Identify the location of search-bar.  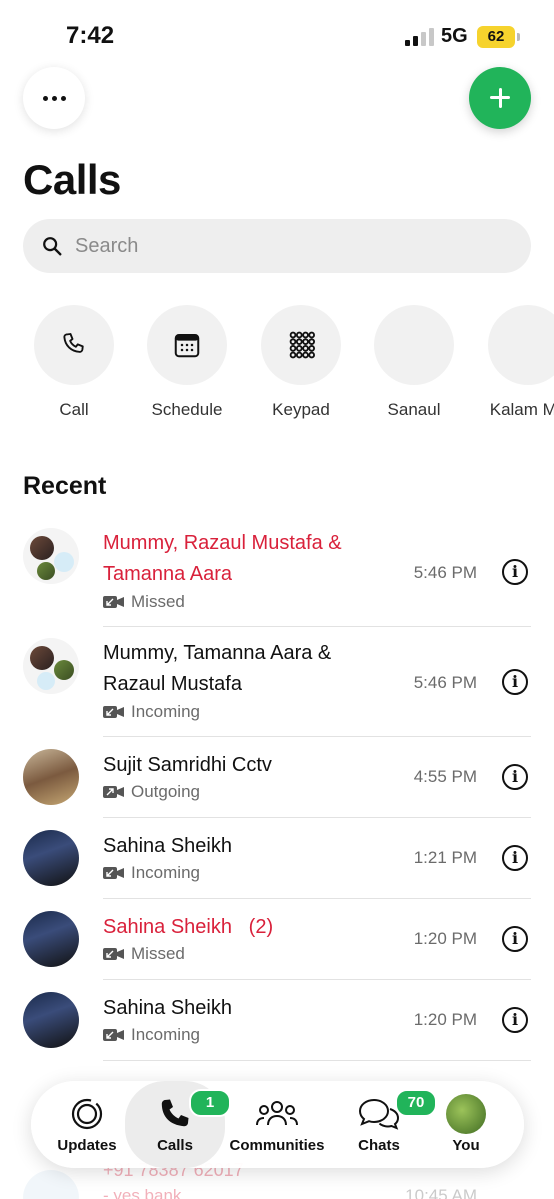
(277, 246).